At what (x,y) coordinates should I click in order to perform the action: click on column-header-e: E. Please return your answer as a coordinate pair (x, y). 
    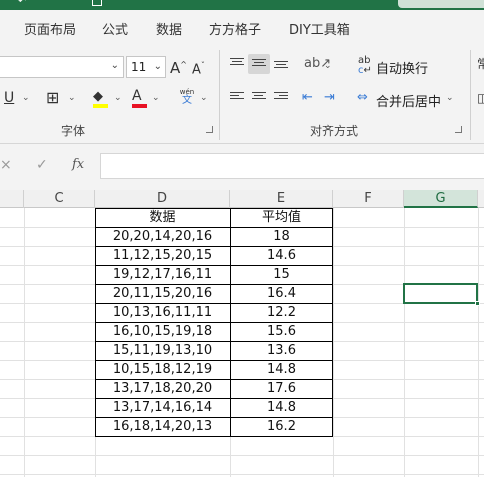
    Looking at the image, I should click on (281, 199).